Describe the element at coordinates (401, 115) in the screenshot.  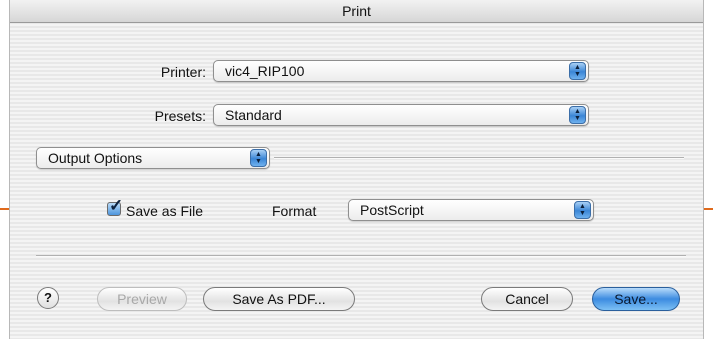
I see `presets-popup: Standard ▲ ▼` at that location.